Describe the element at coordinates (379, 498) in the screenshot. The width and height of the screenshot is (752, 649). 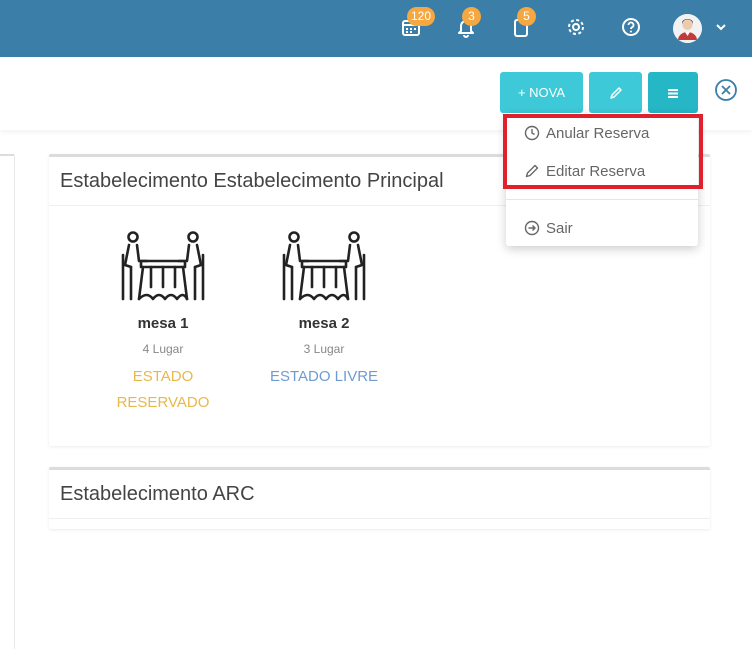
I see `establishment-panel: Estabelecimento ARC` at that location.